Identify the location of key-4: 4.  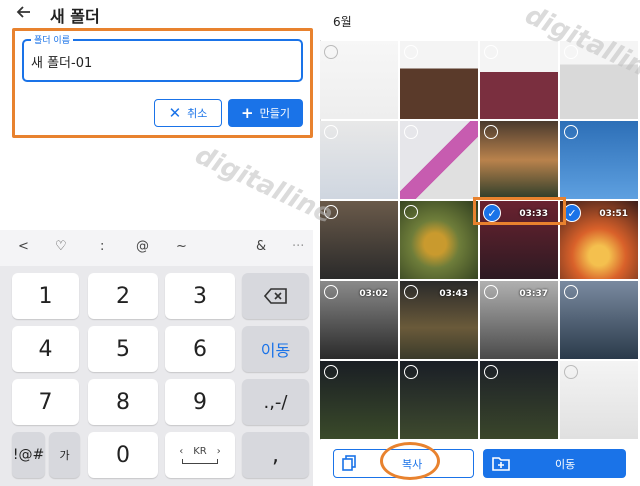
(45, 349).